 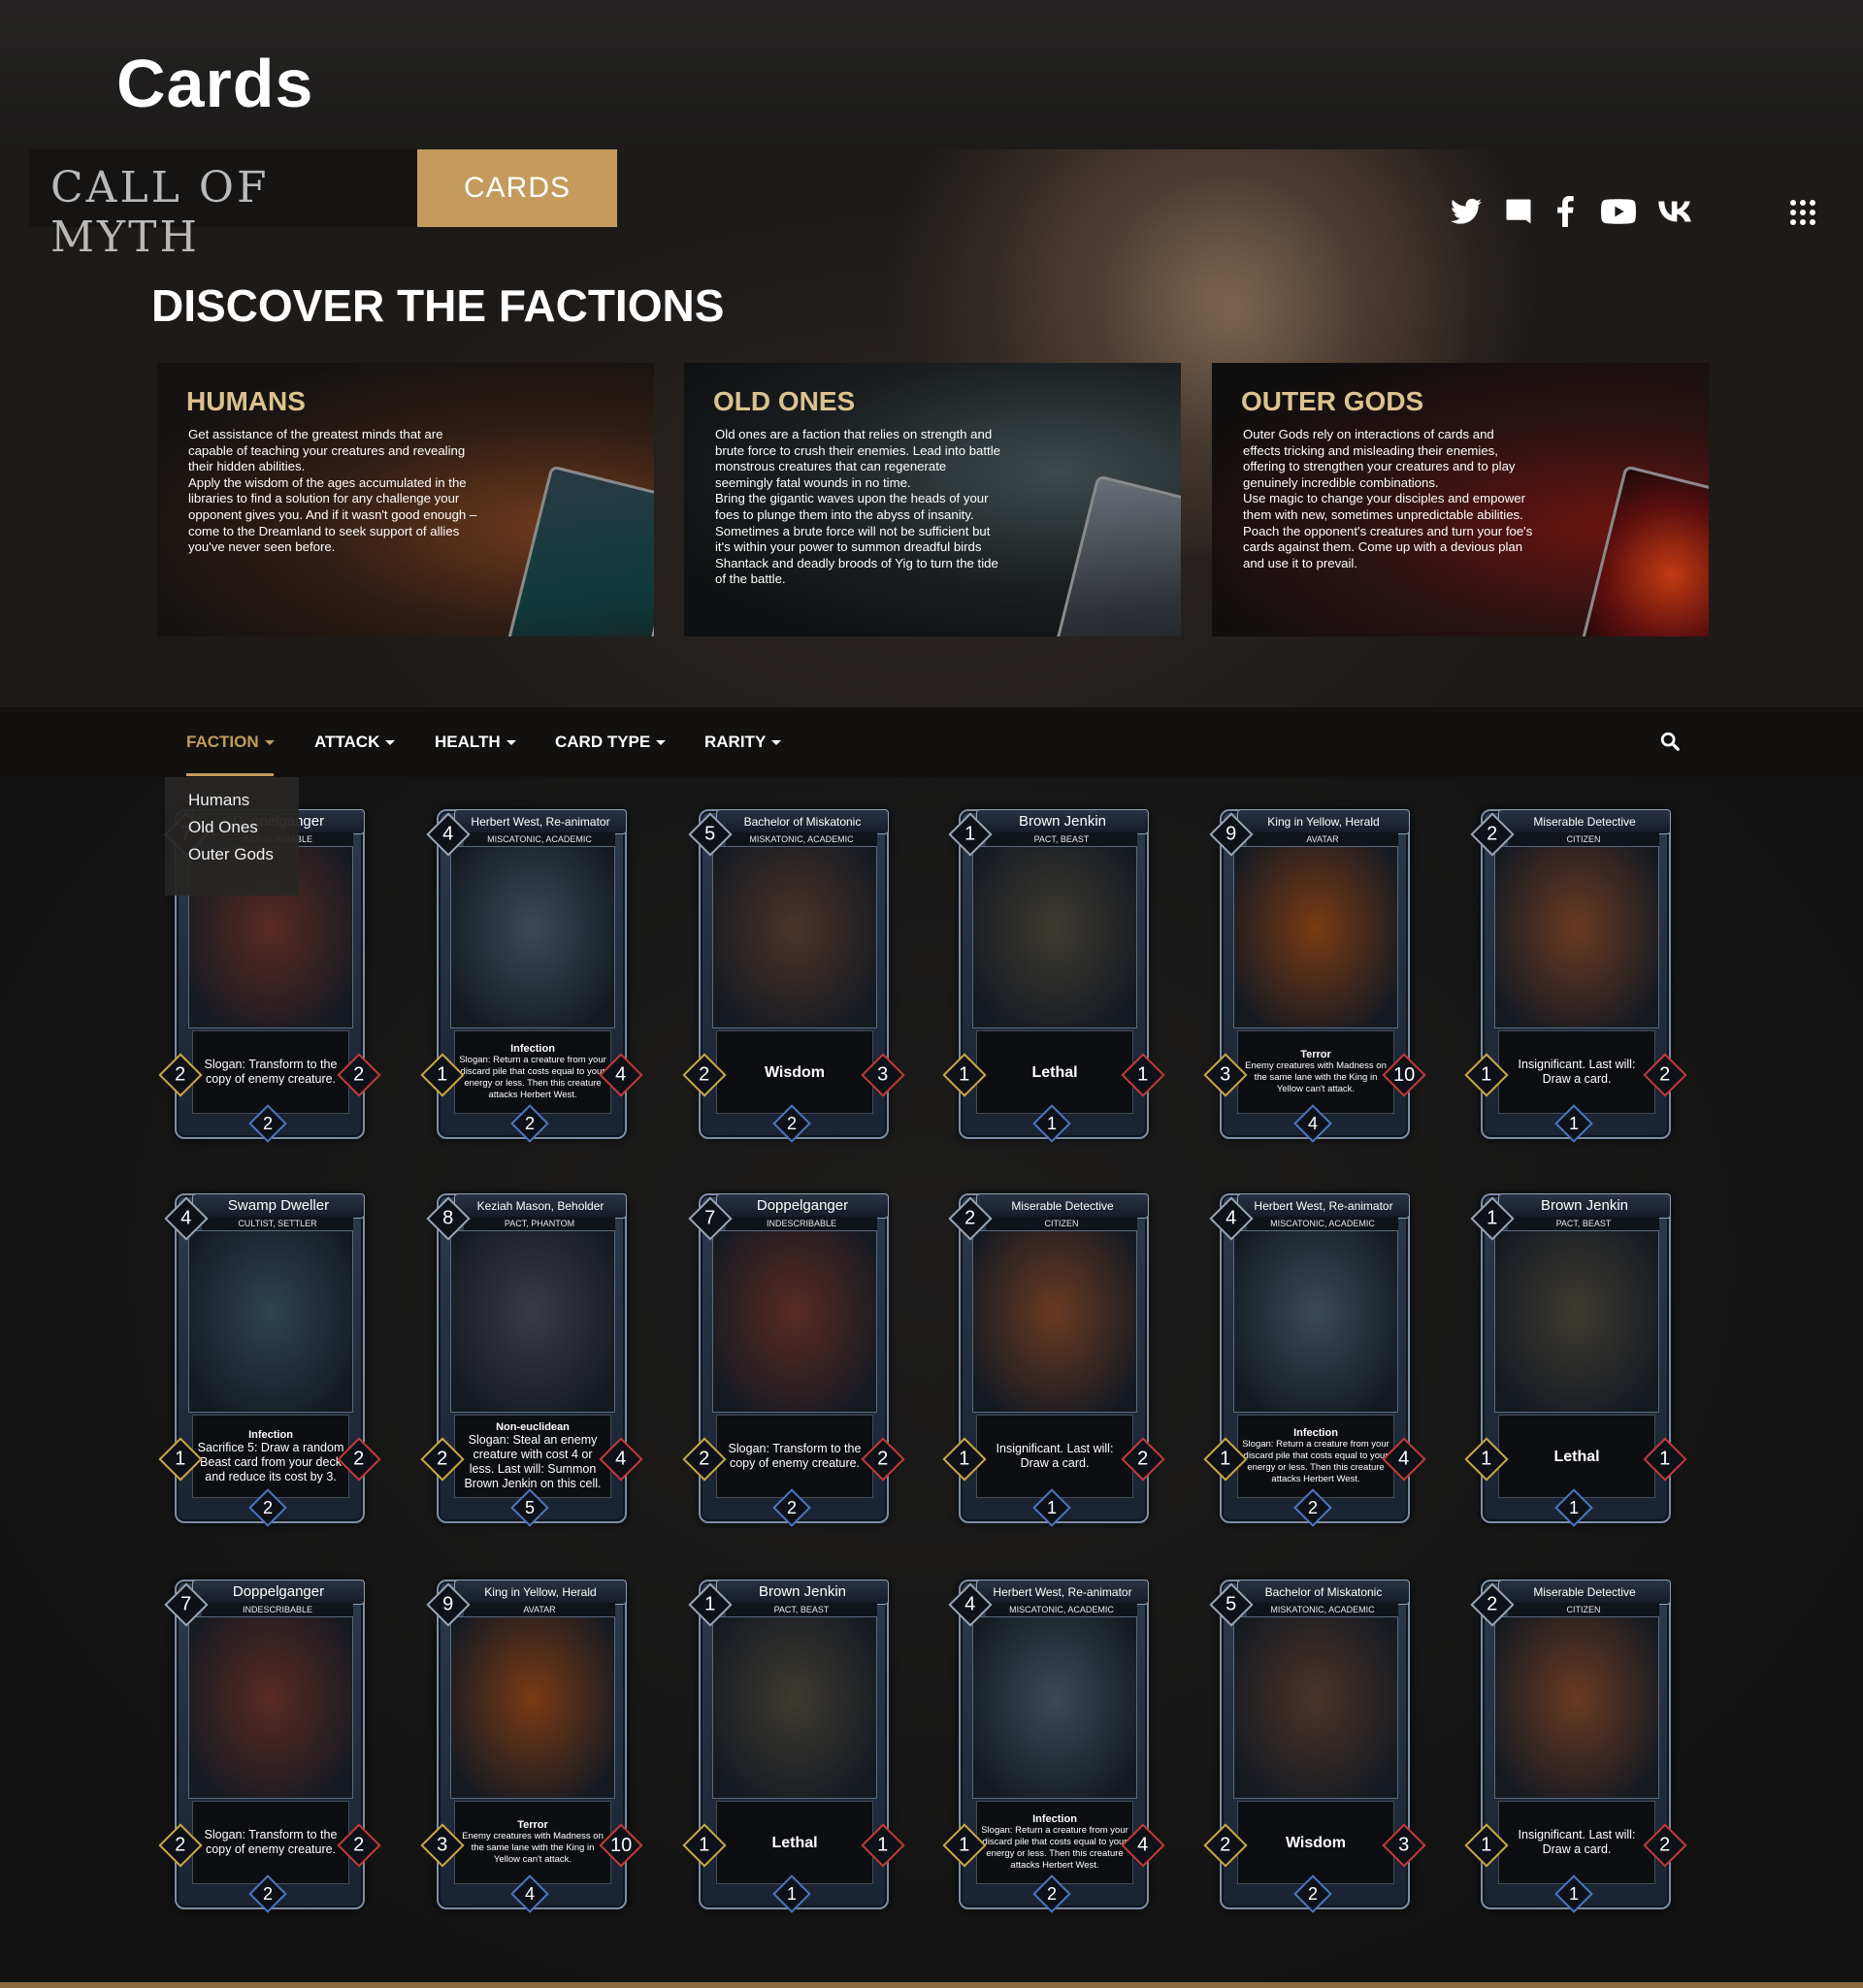 I want to click on card-text: Lethal, so click(x=1054, y=1072).